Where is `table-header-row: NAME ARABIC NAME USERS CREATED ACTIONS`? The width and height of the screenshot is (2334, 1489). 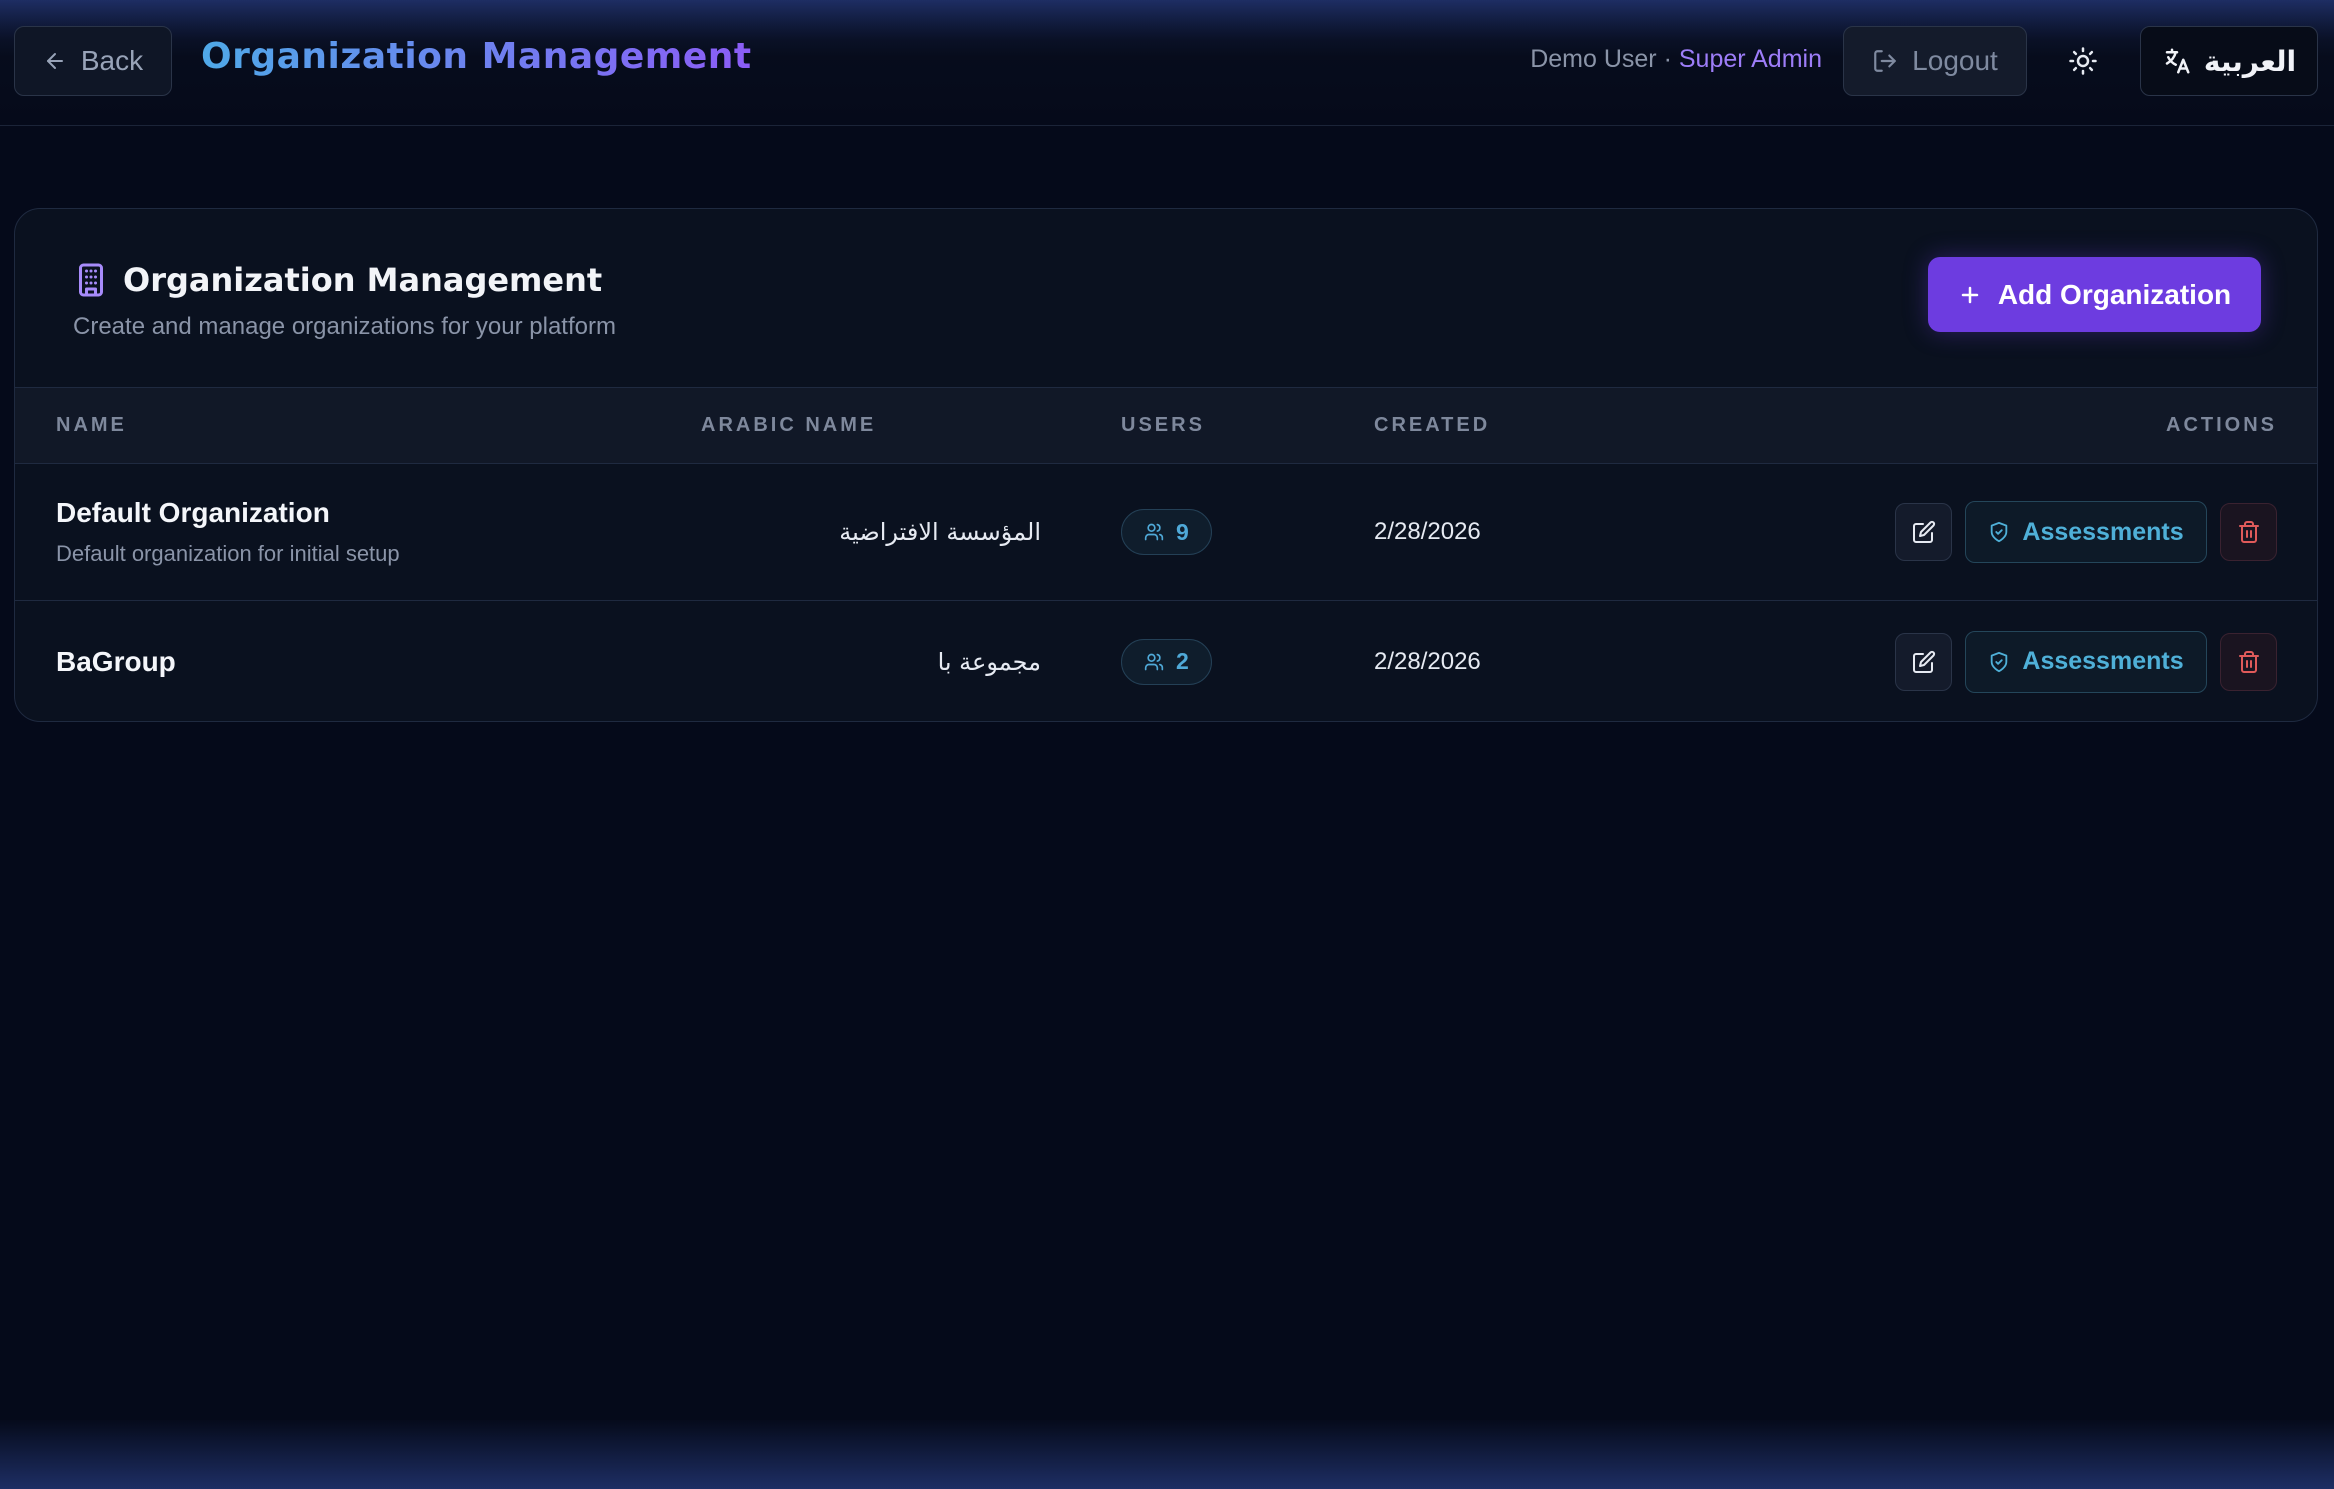 table-header-row: NAME ARABIC NAME USERS CREATED ACTIONS is located at coordinates (1166, 425).